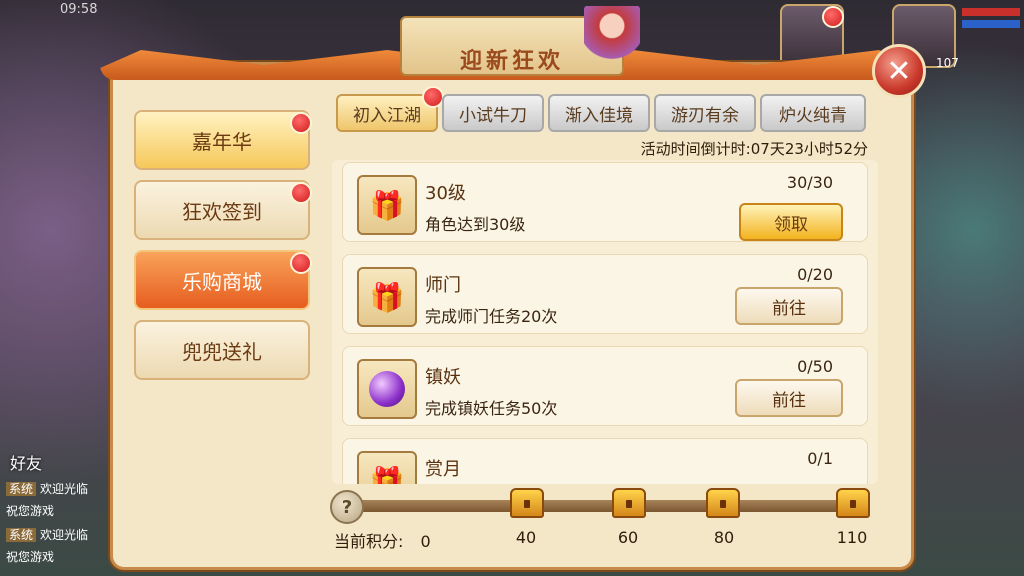 The image size is (1024, 576). Describe the element at coordinates (387, 389) in the screenshot. I see `exp-orb-icon` at that location.